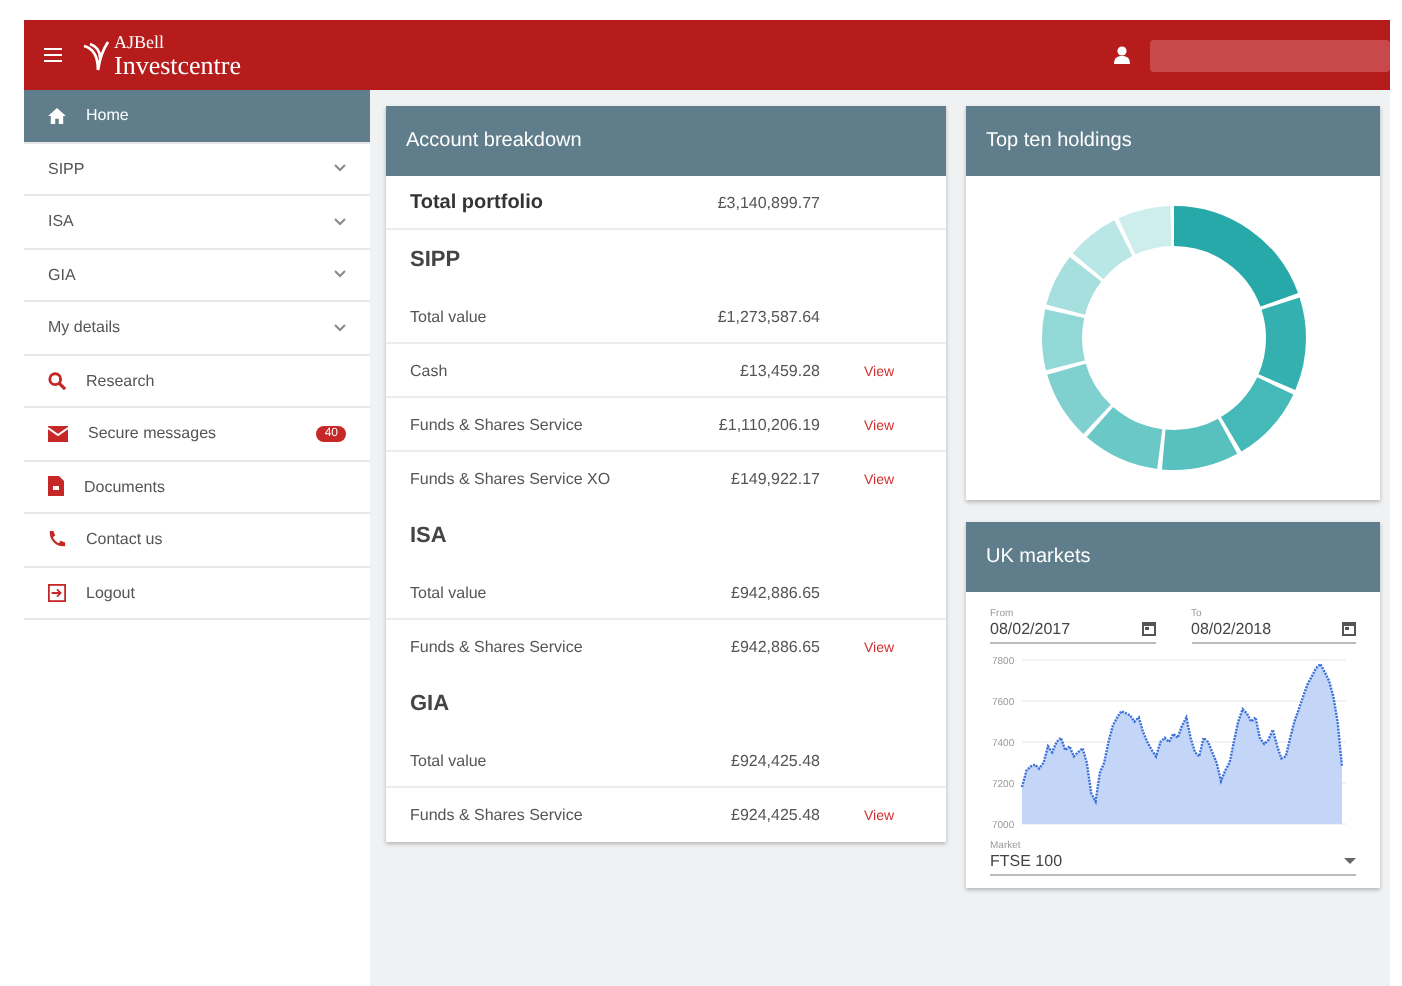 The image size is (1402, 986). I want to click on home-icon, so click(57, 115).